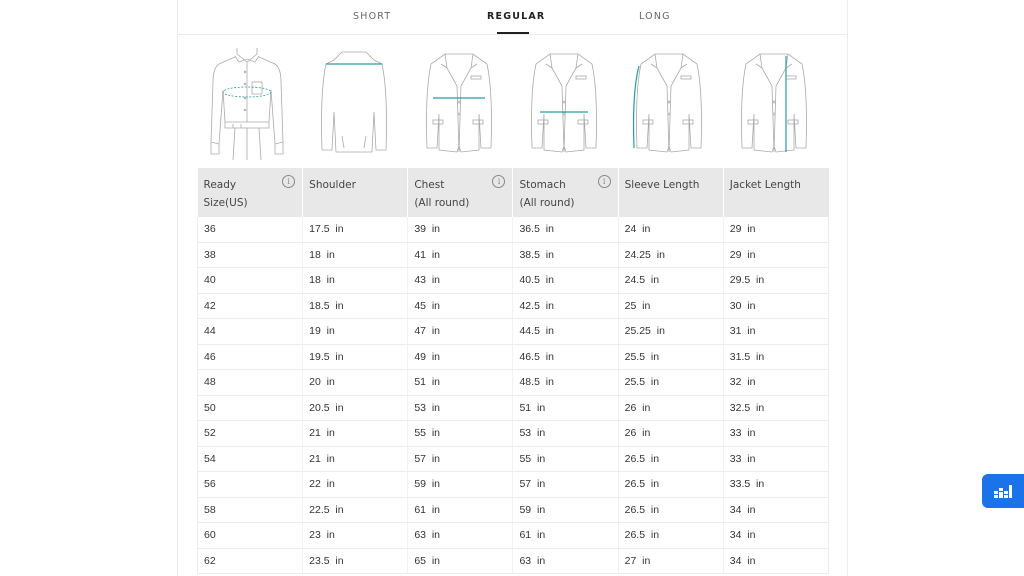 This screenshot has width=1024, height=576. What do you see at coordinates (460, 408) in the screenshot?
I see `table-cell-chest: 53 in` at bounding box center [460, 408].